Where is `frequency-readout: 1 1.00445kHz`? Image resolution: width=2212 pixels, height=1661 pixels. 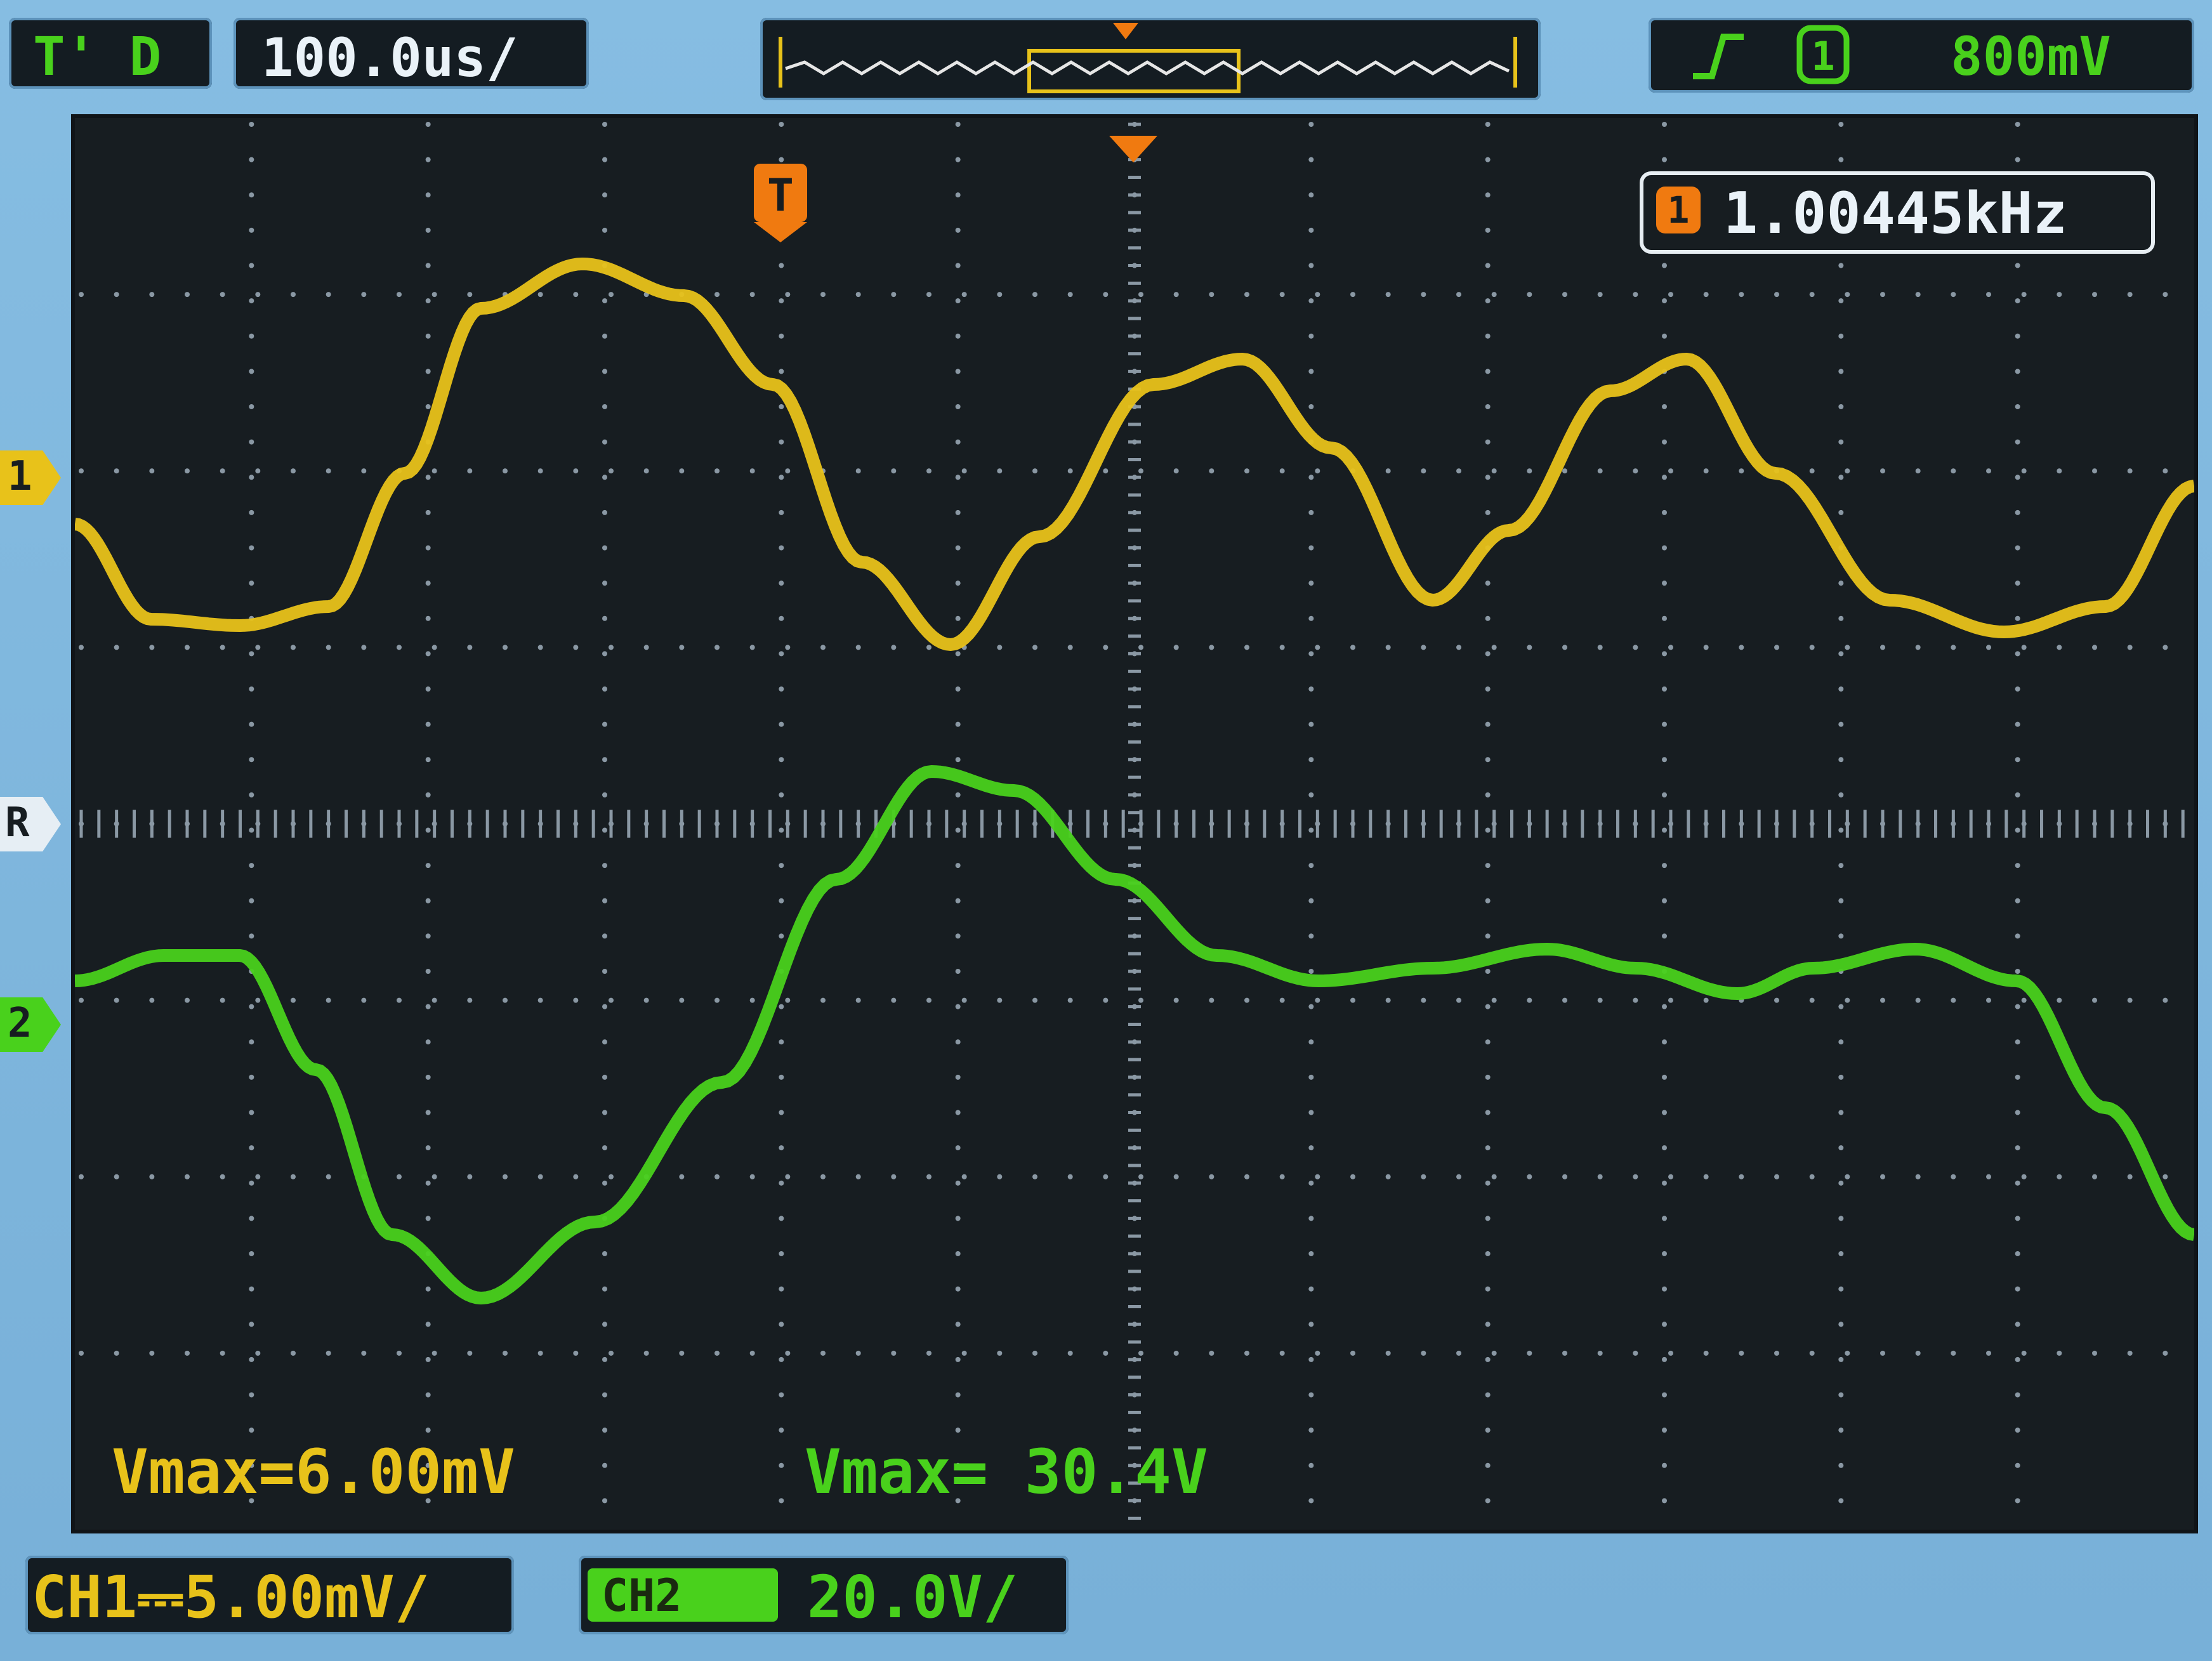 frequency-readout: 1 1.00445kHz is located at coordinates (1897, 212).